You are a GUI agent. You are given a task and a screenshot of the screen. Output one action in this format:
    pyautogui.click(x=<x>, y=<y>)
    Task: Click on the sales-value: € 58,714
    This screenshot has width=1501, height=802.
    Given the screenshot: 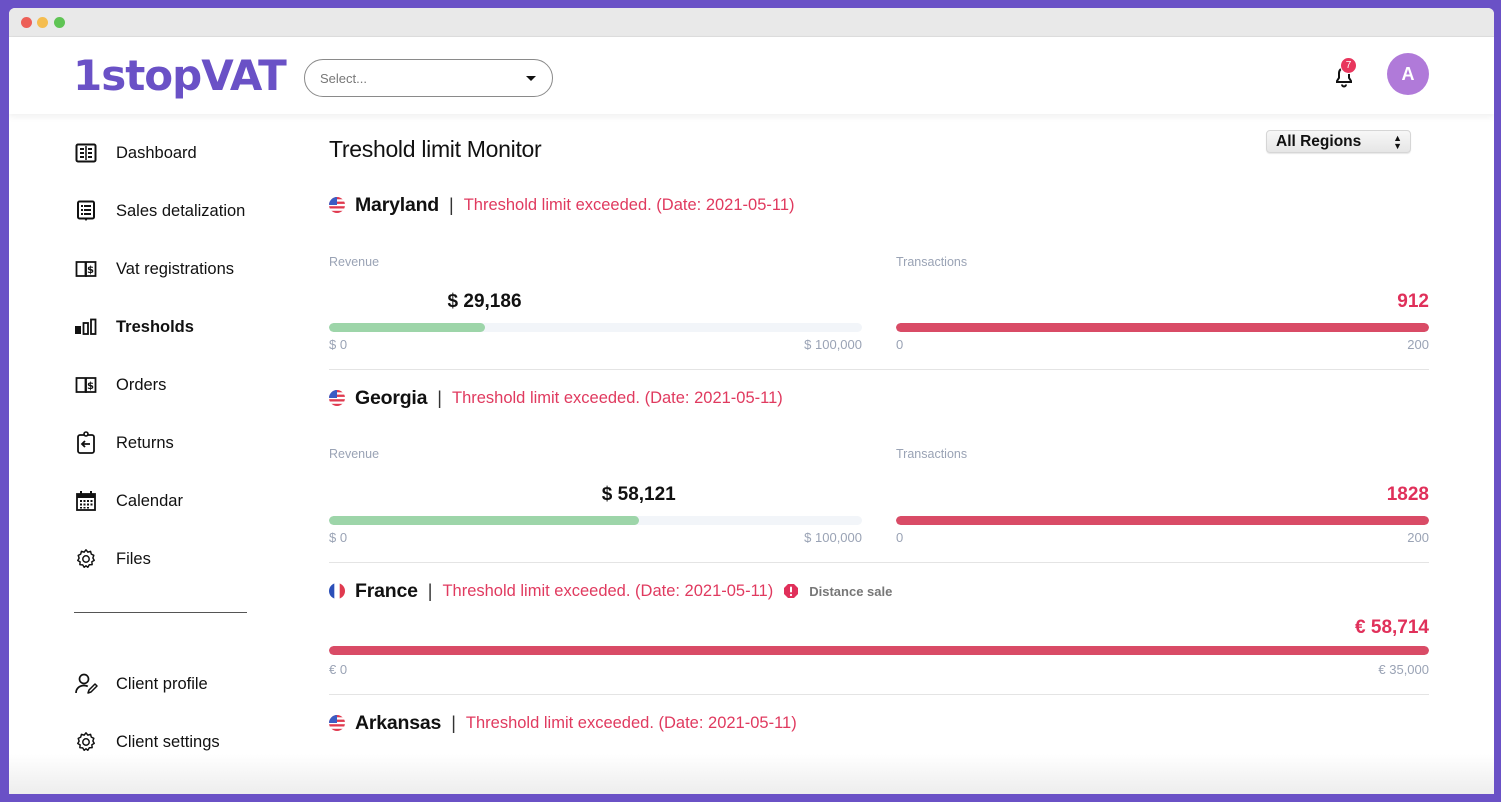 What is the action you would take?
    pyautogui.click(x=1392, y=627)
    